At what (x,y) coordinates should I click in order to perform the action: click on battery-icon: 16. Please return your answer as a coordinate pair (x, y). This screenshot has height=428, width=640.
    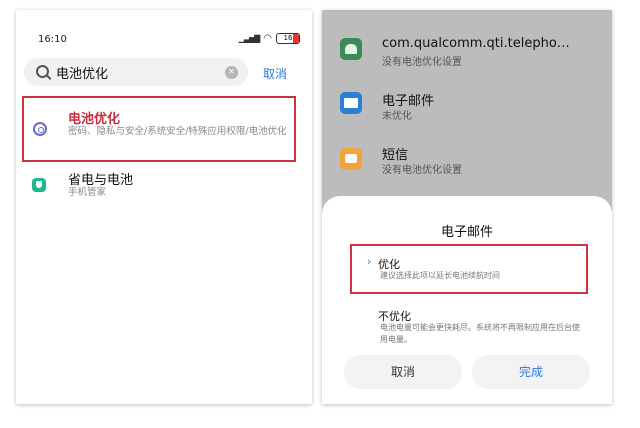
    Looking at the image, I should click on (288, 38).